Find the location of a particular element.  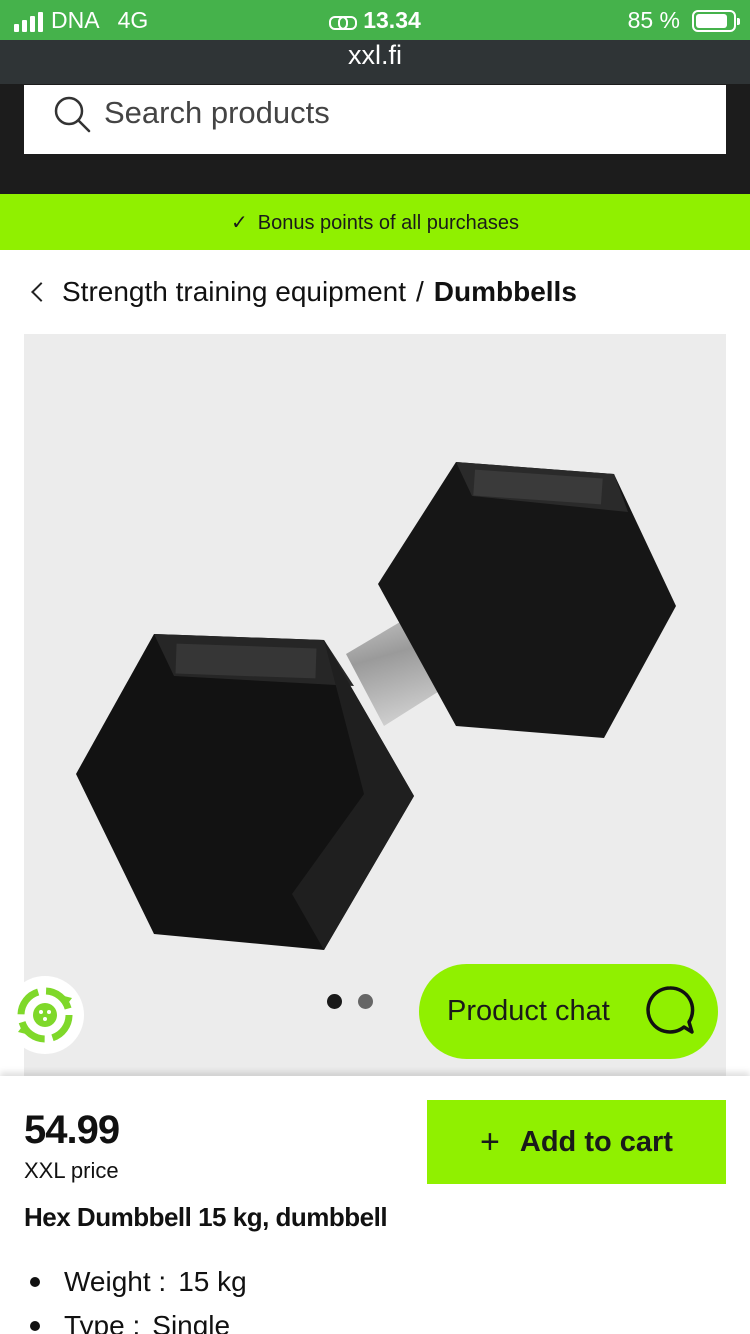

battery-fill is located at coordinates (711, 20).